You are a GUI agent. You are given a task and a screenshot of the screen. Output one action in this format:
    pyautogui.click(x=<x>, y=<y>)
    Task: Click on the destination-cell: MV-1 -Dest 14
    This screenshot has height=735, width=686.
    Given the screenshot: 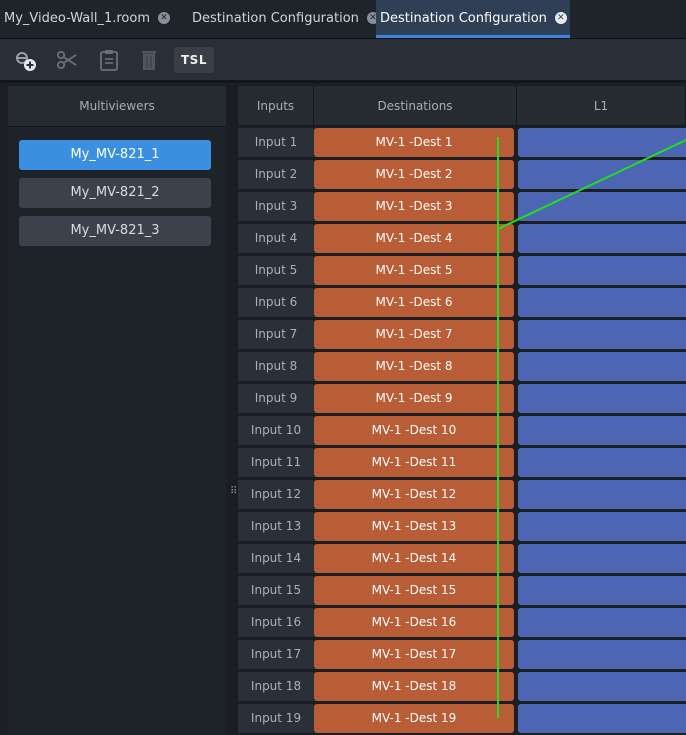 What is the action you would take?
    pyautogui.click(x=414, y=558)
    